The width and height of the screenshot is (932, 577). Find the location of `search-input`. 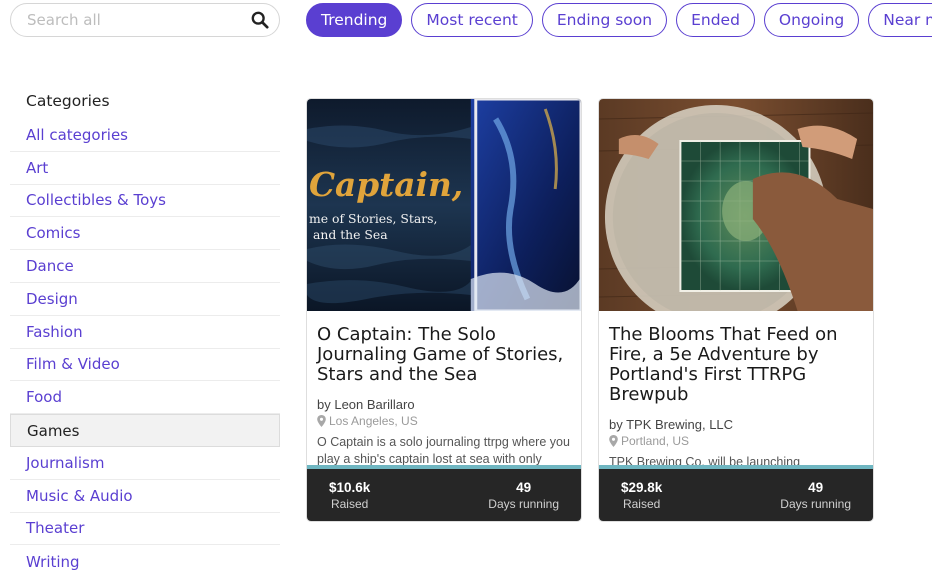

search-input is located at coordinates (121, 20).